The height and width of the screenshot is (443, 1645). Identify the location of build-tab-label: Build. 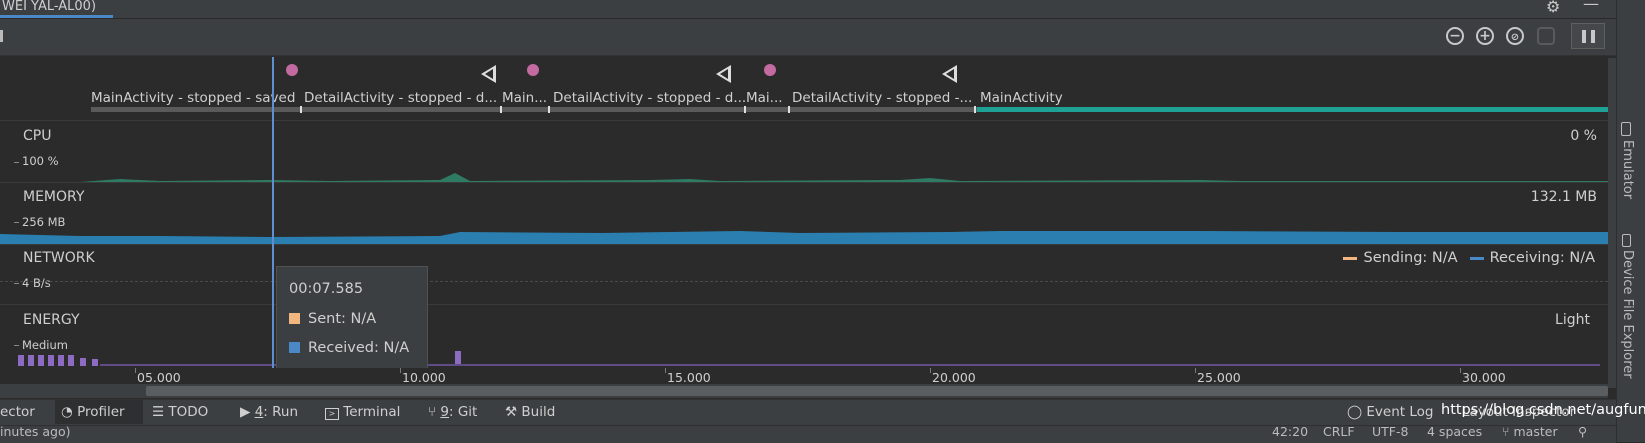
(538, 412).